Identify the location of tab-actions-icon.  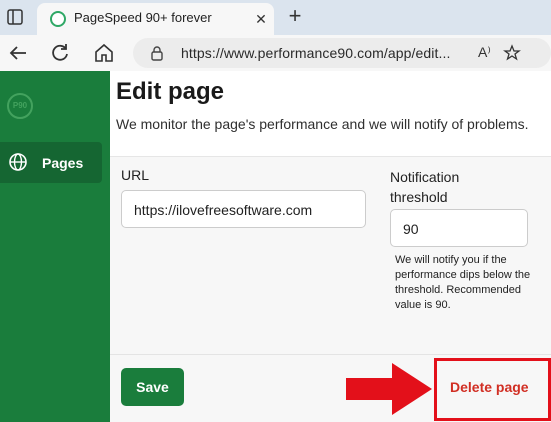
(15, 17).